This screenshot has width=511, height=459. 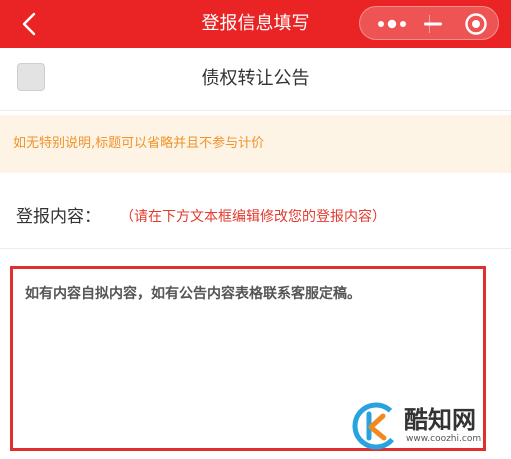 I want to click on minimize-icon, so click(x=433, y=24).